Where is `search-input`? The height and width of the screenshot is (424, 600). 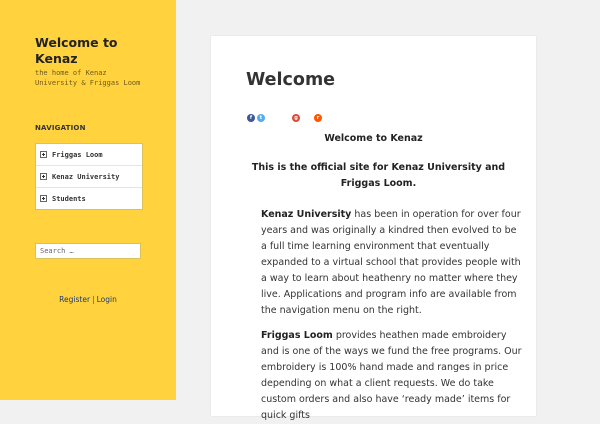 search-input is located at coordinates (88, 251).